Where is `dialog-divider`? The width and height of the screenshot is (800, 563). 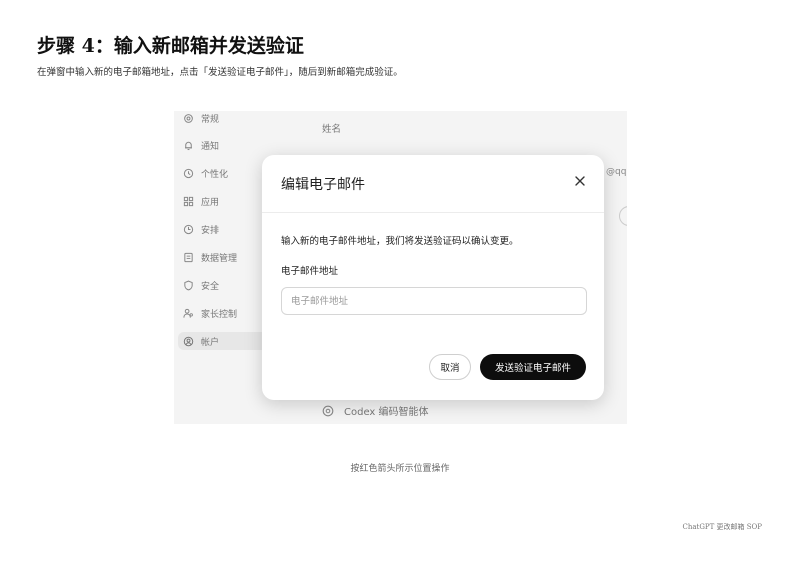
dialog-divider is located at coordinates (433, 212).